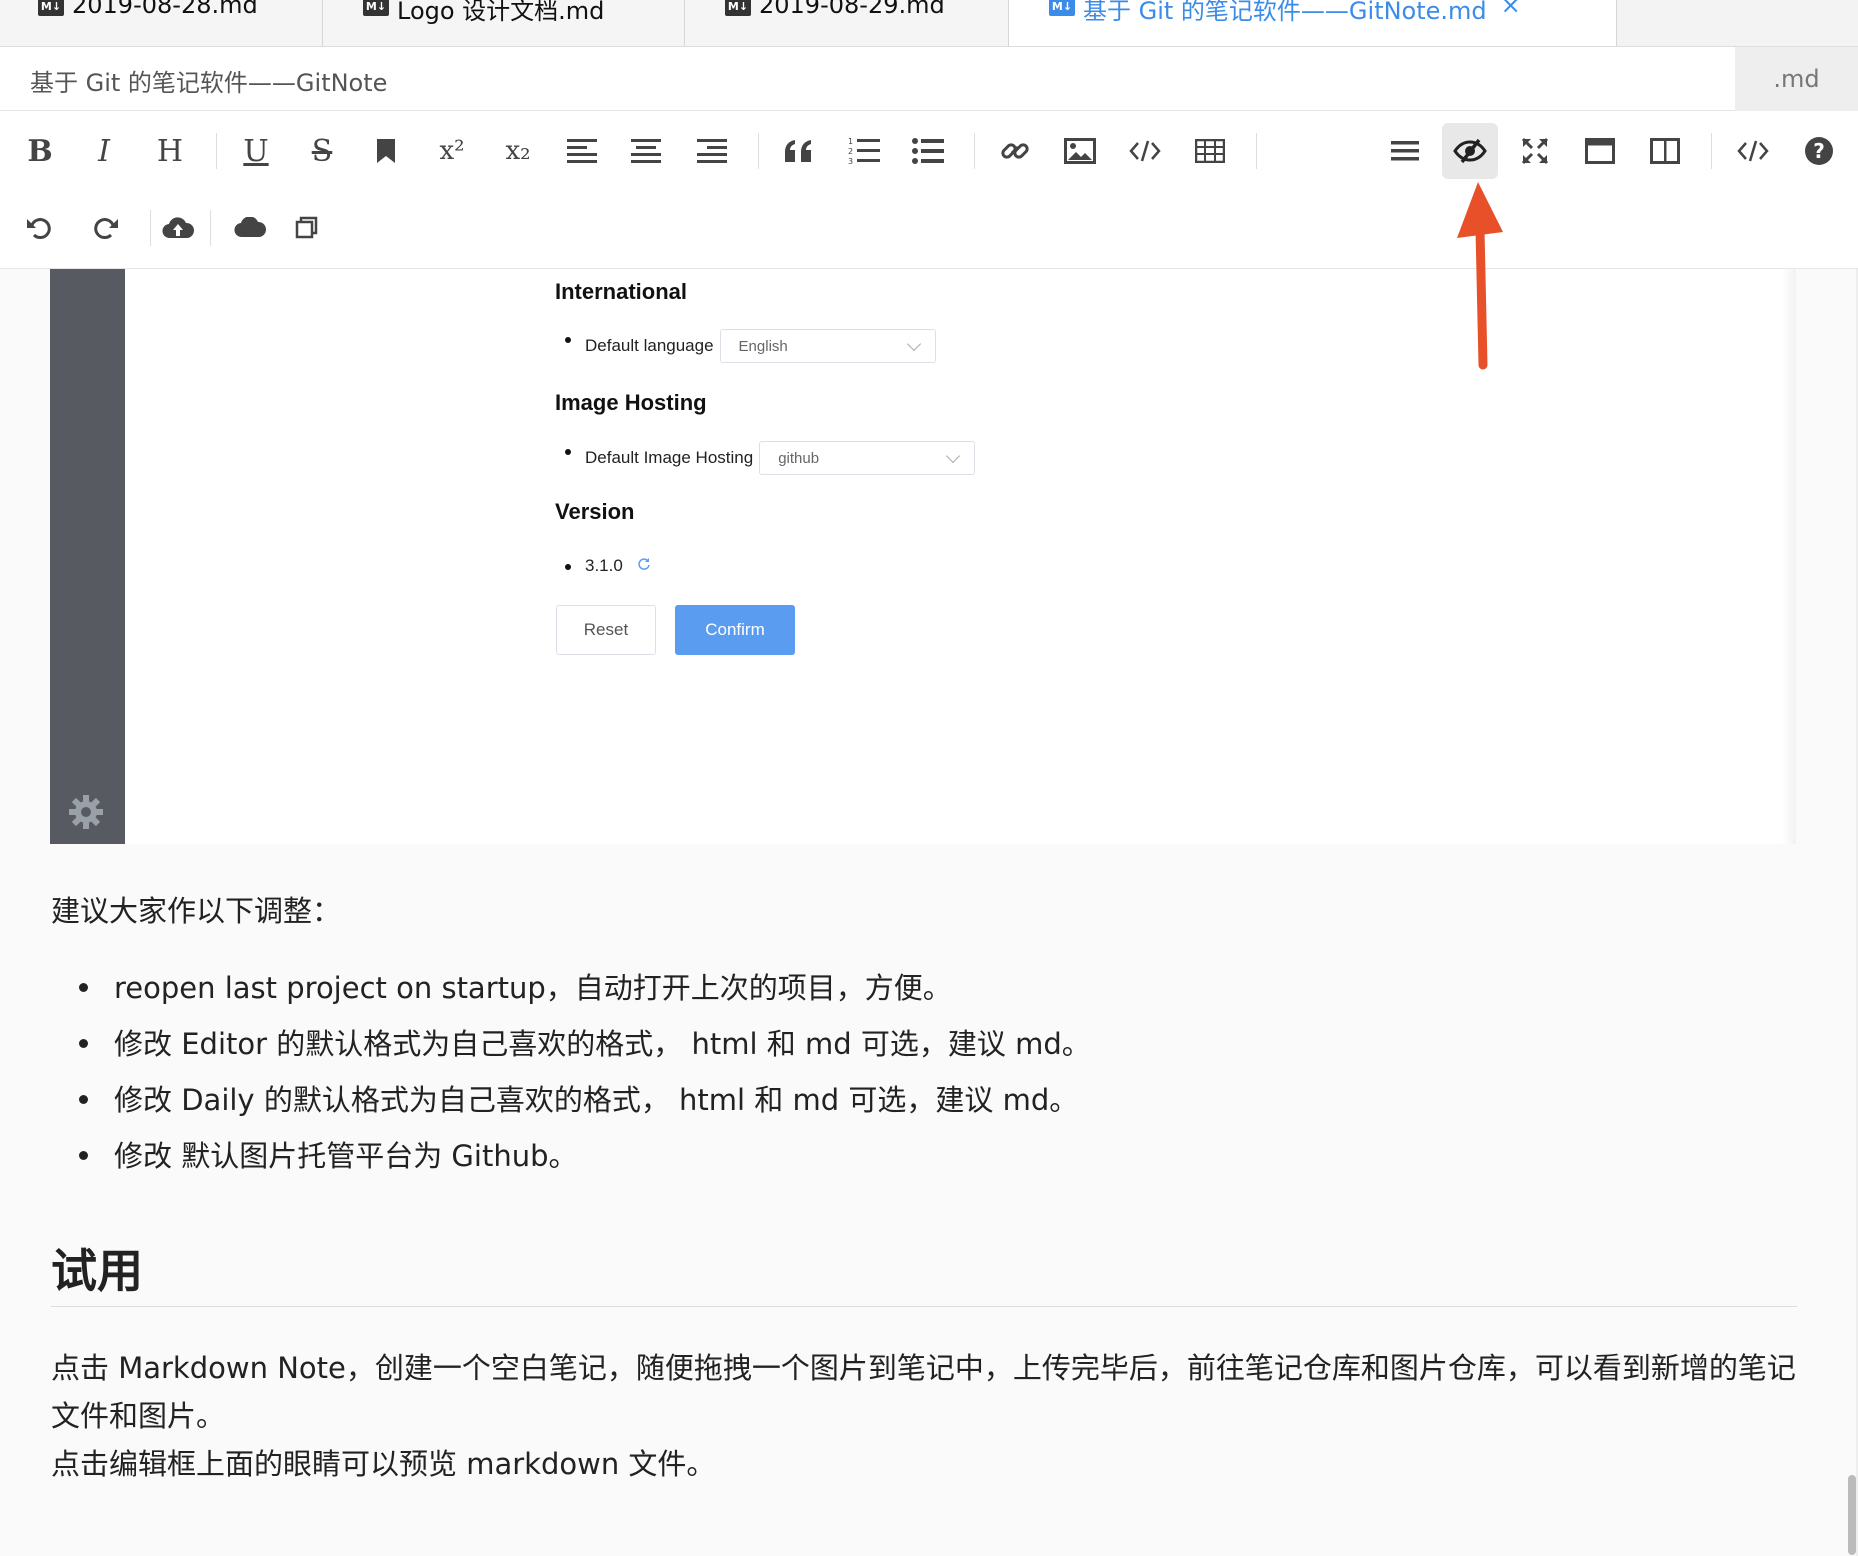 The image size is (1858, 1556). I want to click on image-hosting-heading: Image Hosting, so click(631, 402).